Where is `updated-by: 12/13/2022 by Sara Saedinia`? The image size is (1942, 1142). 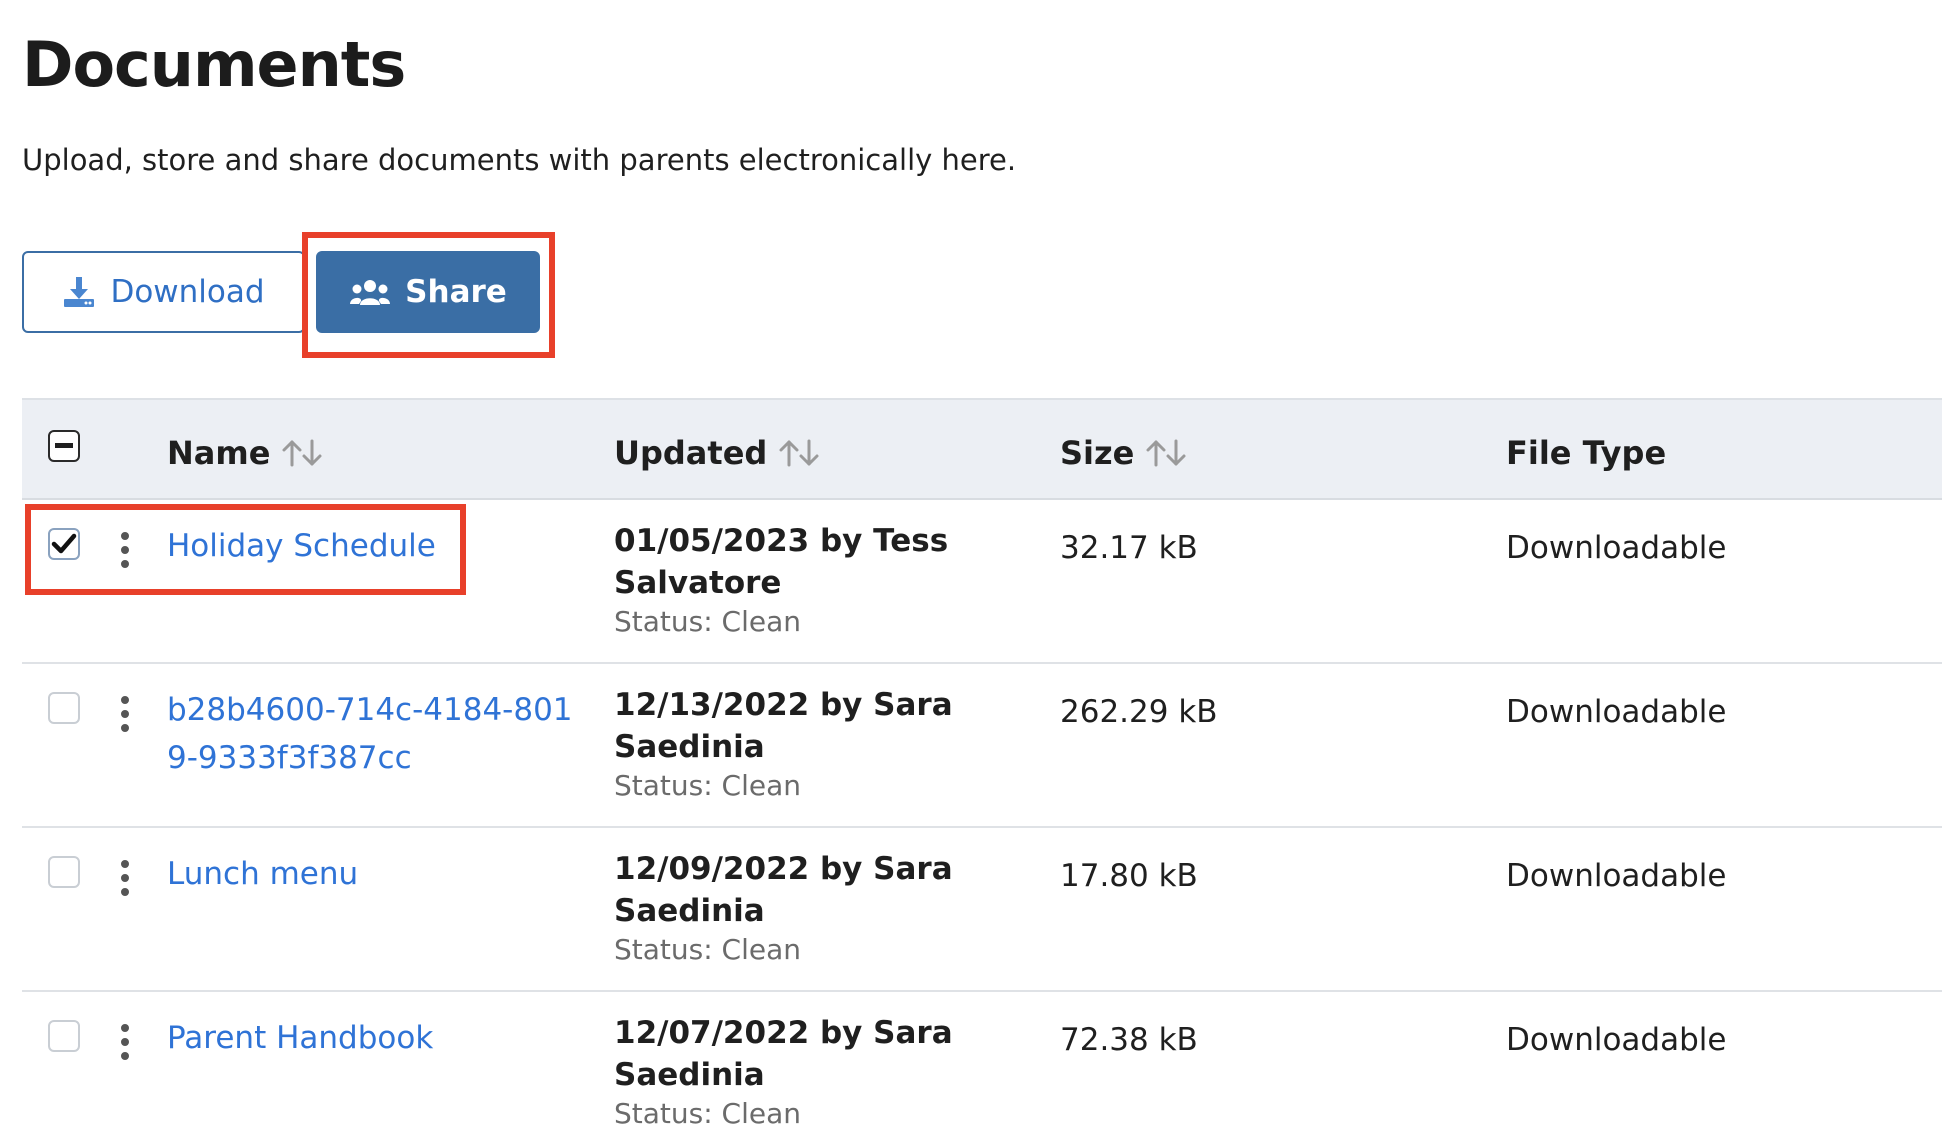 updated-by: 12/13/2022 by Sara Saedinia is located at coordinates (783, 726).